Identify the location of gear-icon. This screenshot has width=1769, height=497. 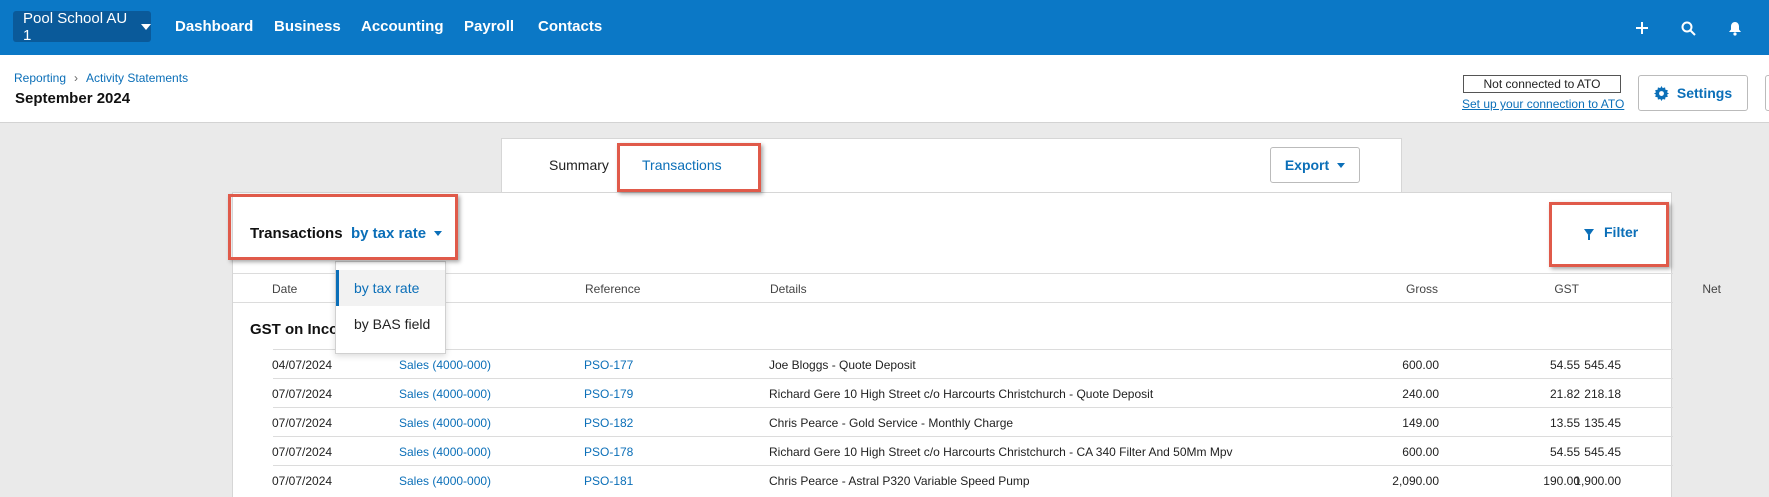
(1661, 93).